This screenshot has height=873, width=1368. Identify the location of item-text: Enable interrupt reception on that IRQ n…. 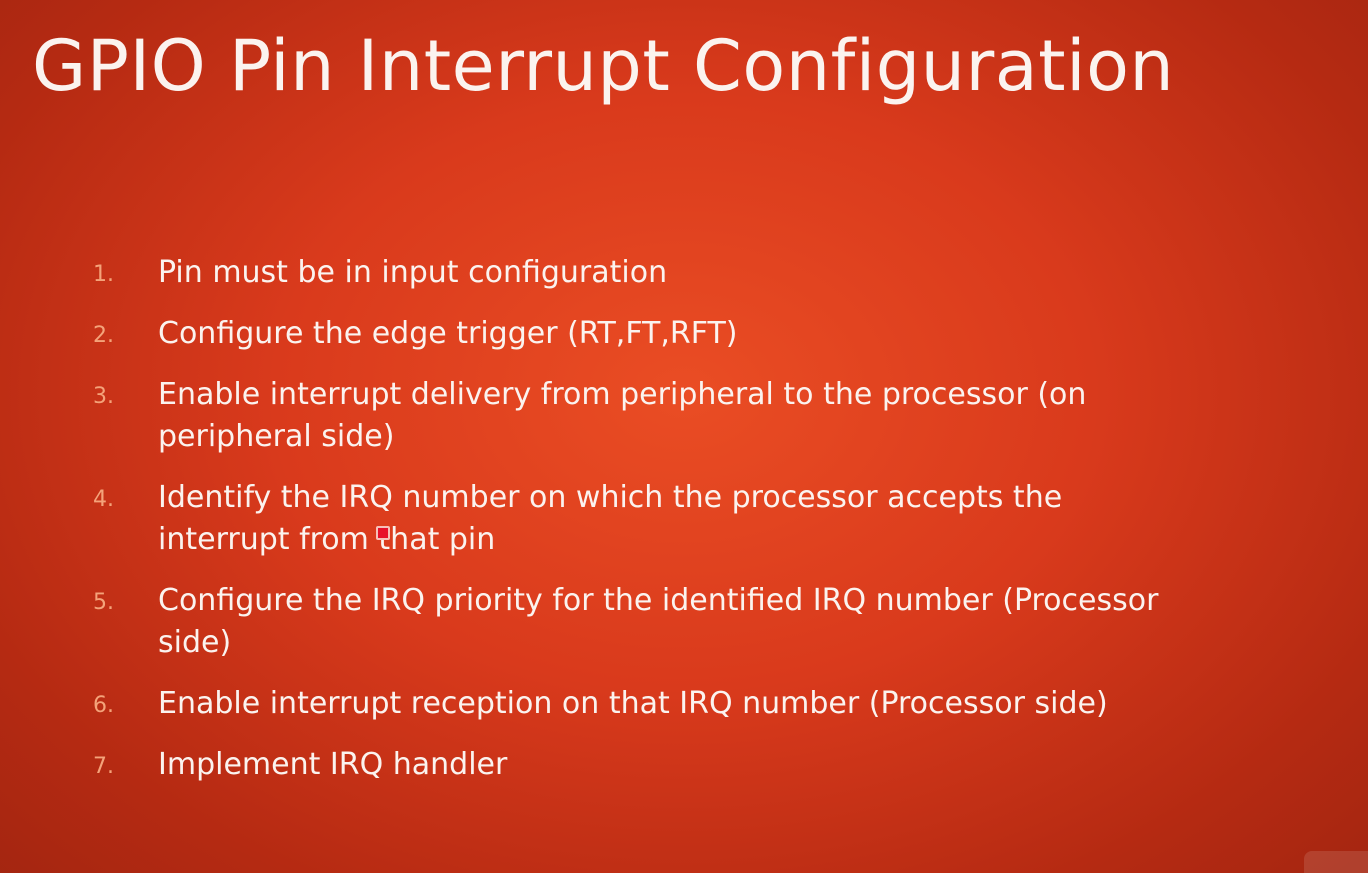
(633, 703).